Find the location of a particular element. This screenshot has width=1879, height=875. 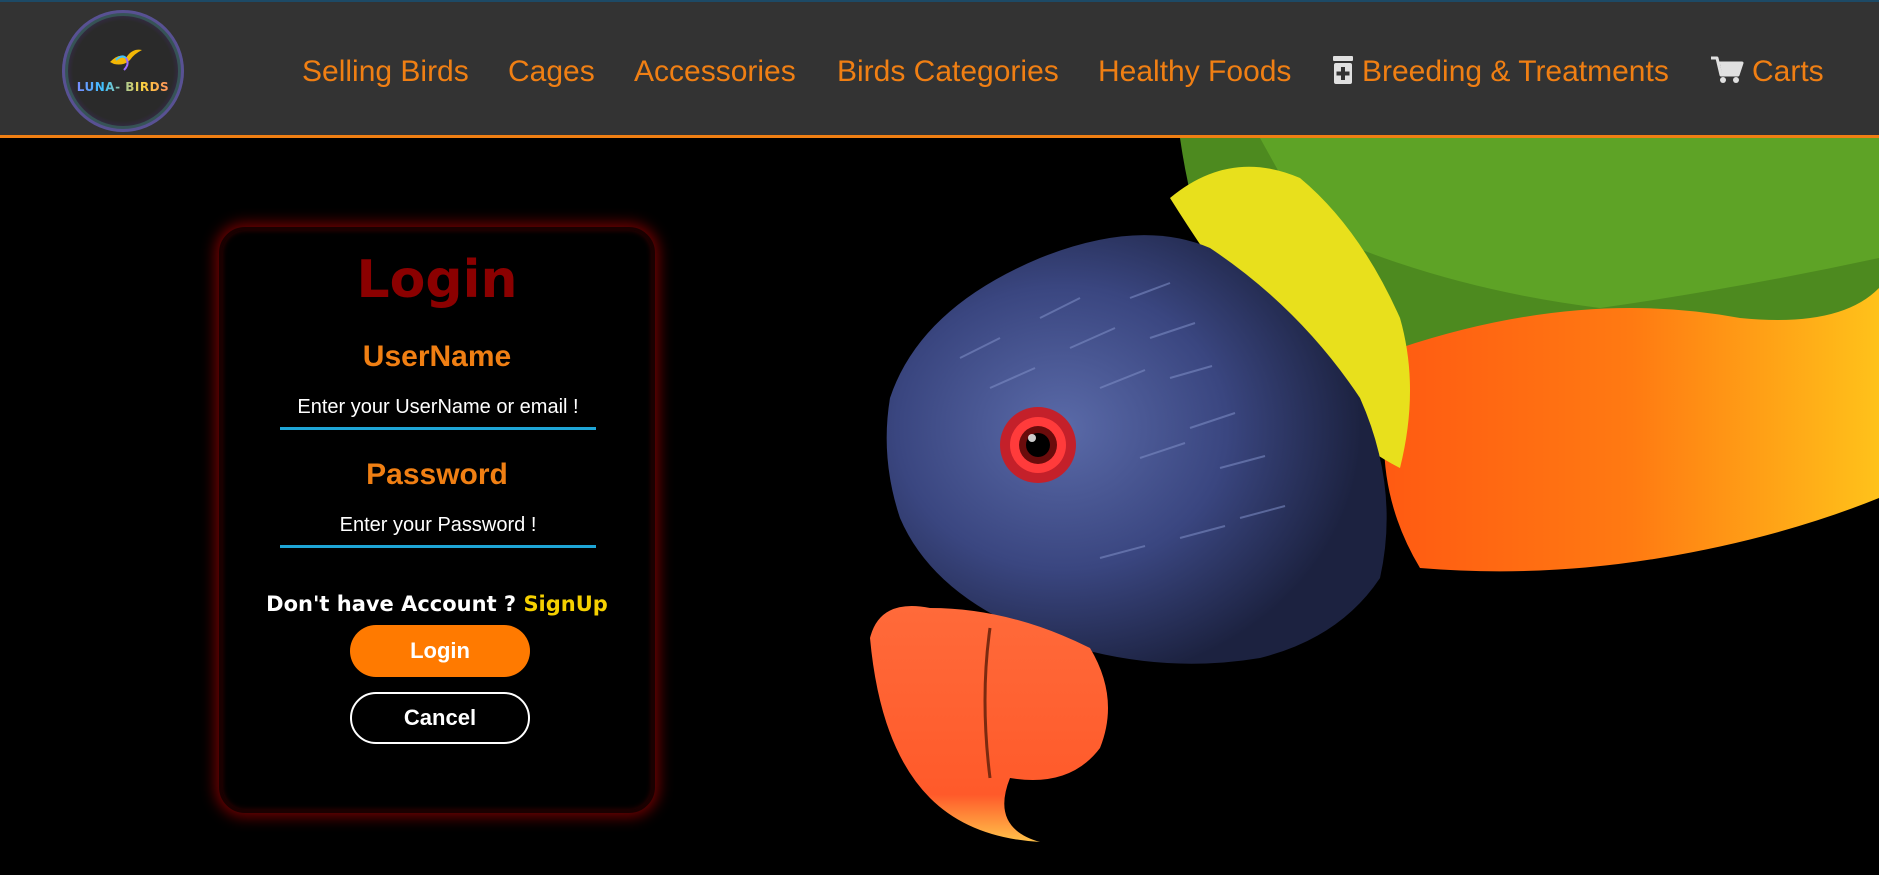

nav-item-healthy-foods: Healthy Foods is located at coordinates (1194, 72).